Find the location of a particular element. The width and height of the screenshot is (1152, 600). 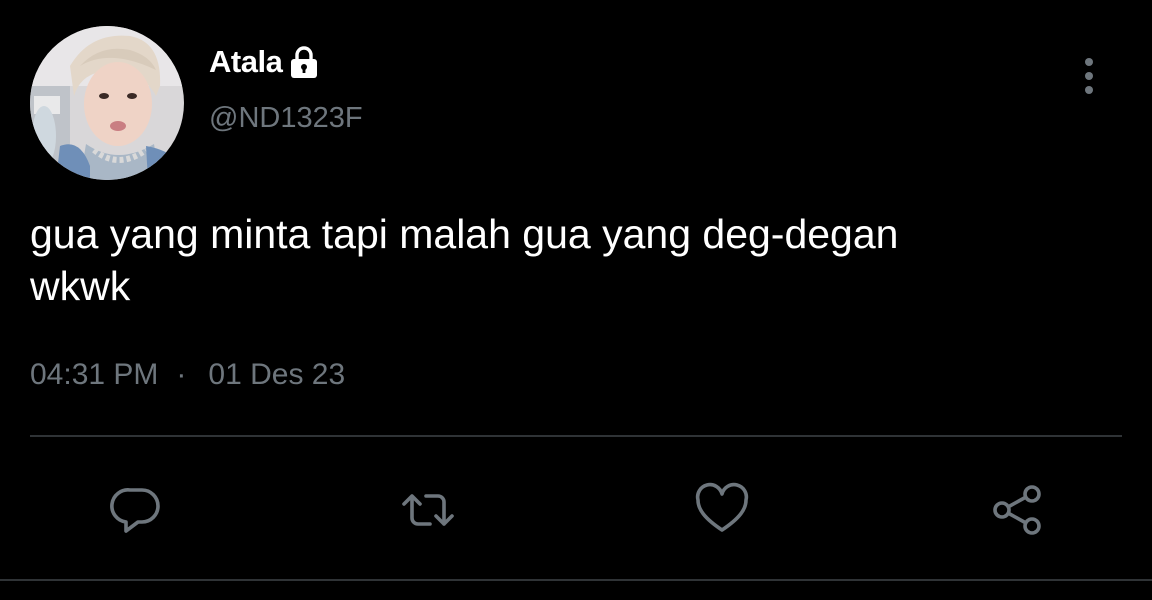

more-options-button is located at coordinates (1089, 76).